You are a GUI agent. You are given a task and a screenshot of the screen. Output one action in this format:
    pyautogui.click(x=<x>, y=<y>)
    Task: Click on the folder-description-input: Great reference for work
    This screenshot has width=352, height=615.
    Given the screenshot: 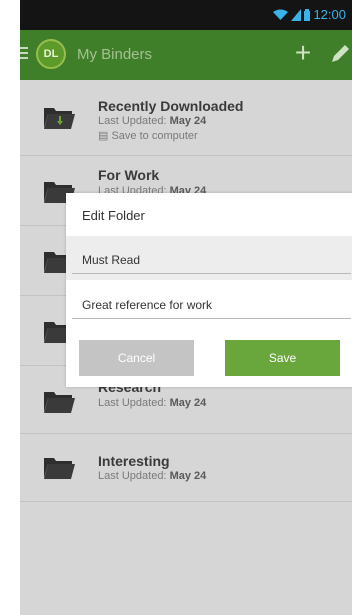 What is the action you would take?
    pyautogui.click(x=211, y=304)
    